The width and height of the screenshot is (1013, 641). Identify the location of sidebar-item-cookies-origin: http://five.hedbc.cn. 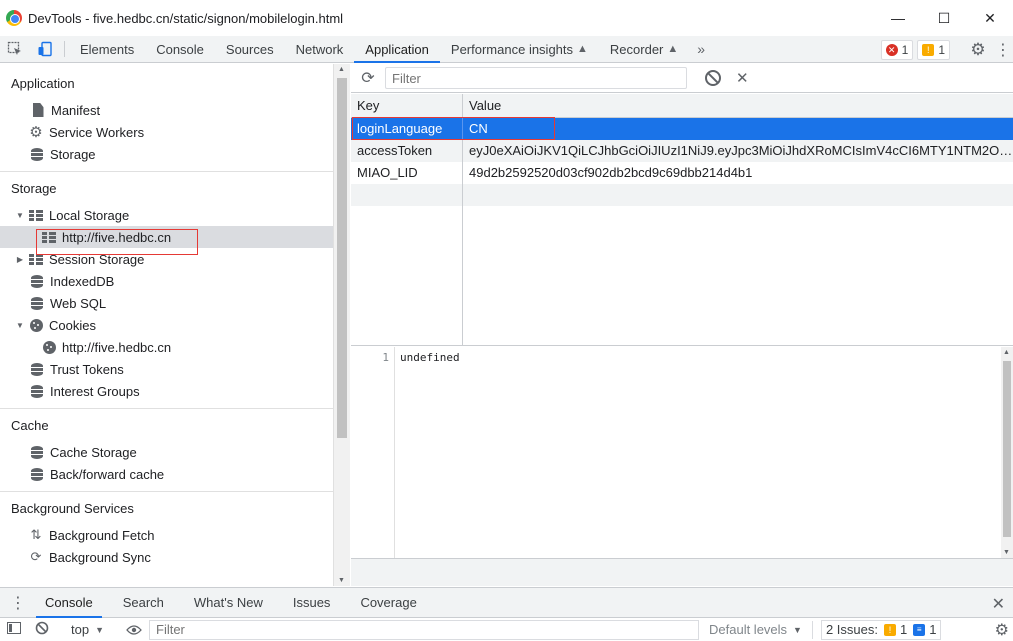
(166, 347).